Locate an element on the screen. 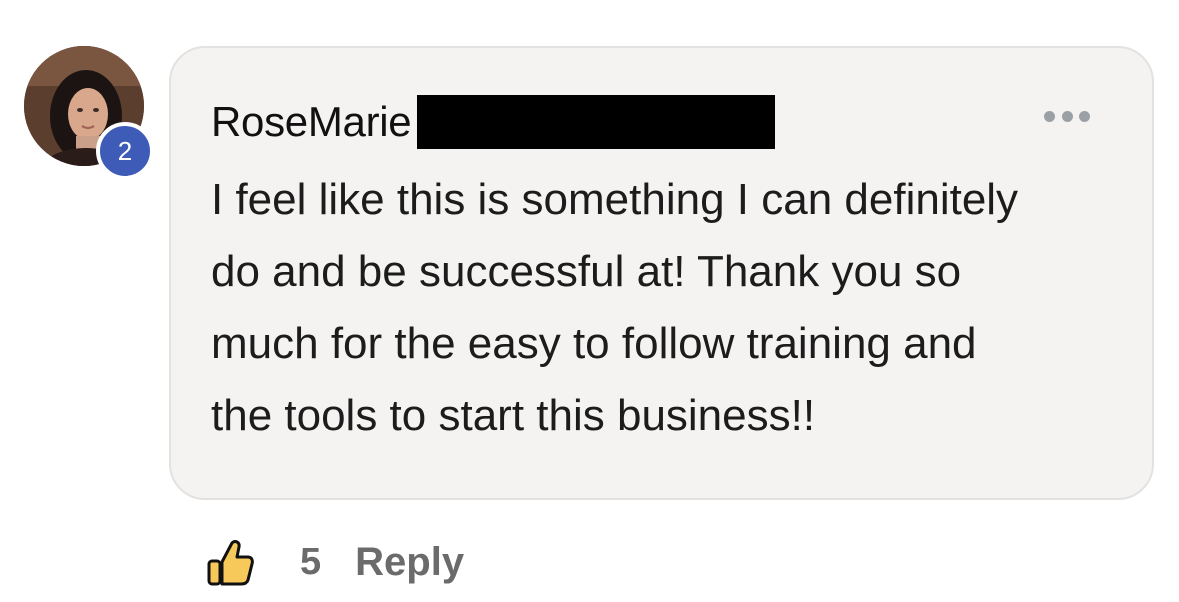  like-count: 5 is located at coordinates (311, 561).